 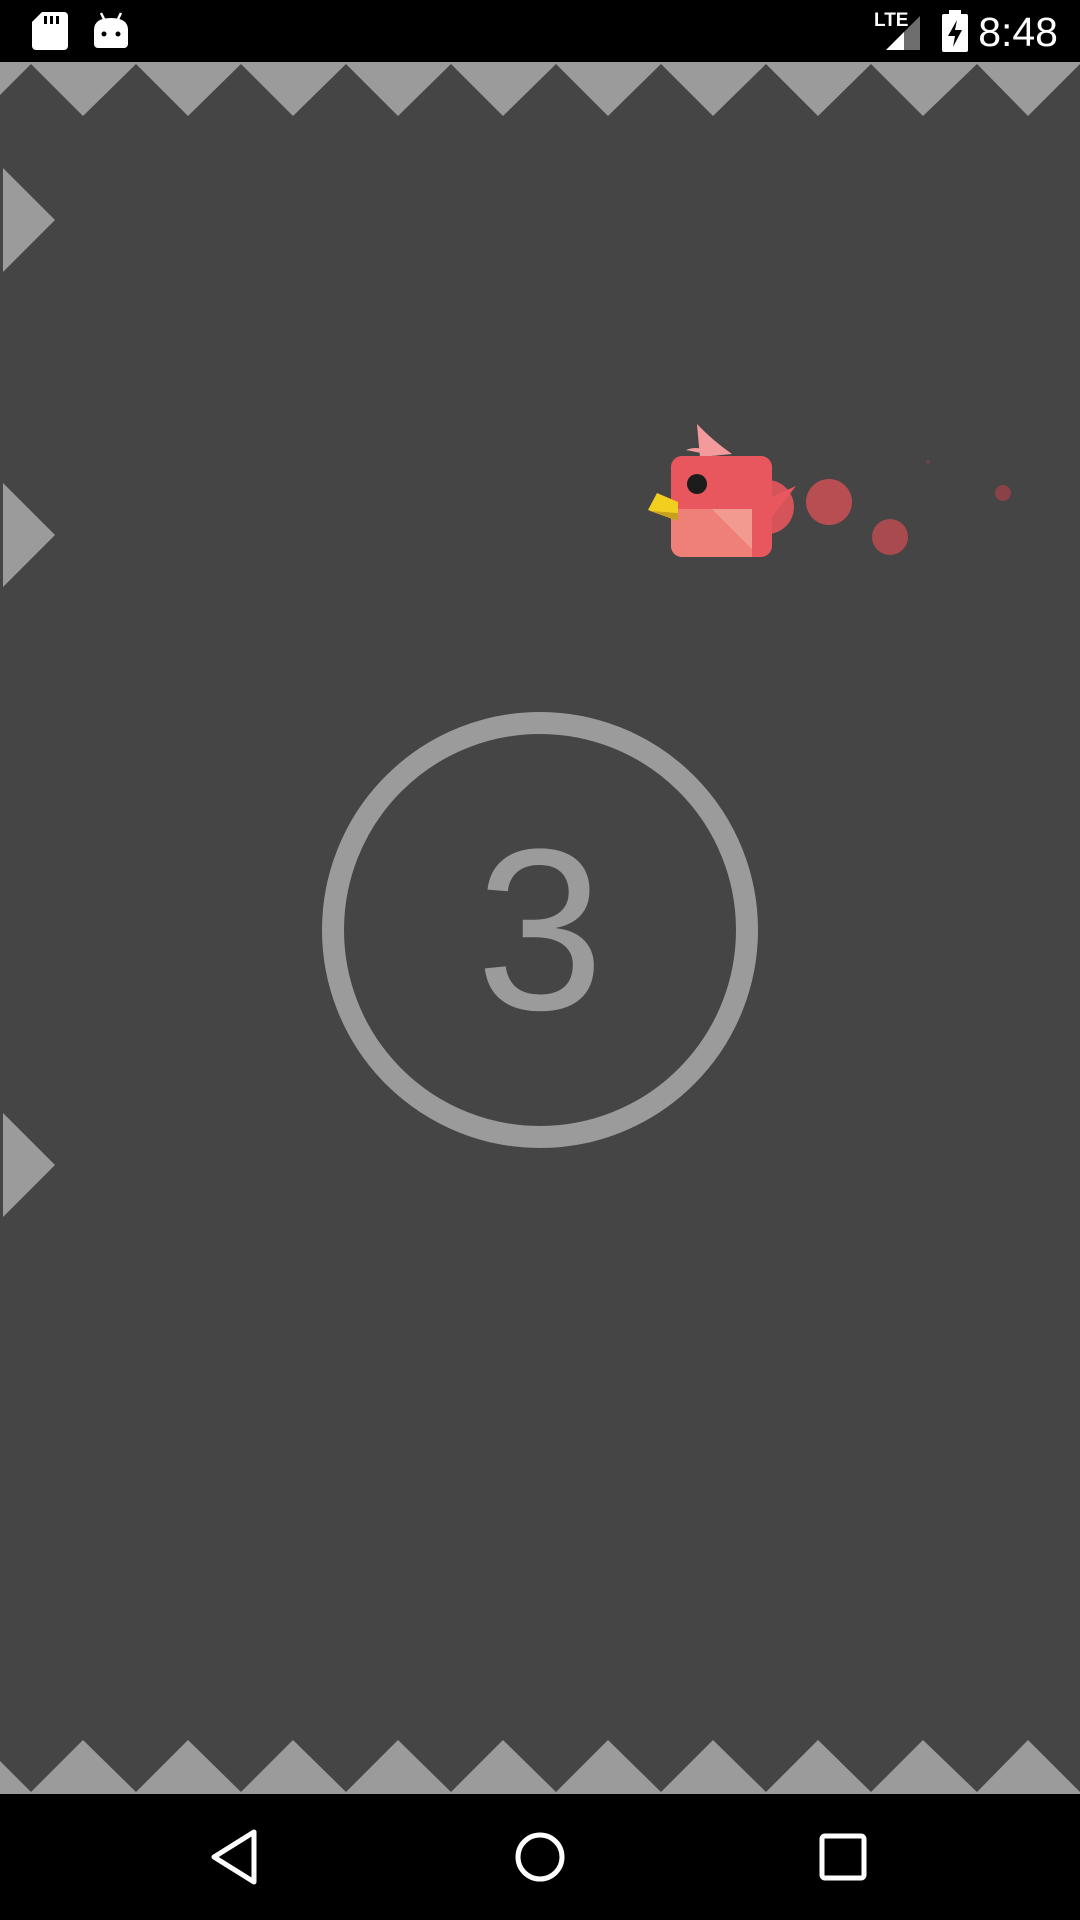 I want to click on bird-player, so click(x=829, y=490).